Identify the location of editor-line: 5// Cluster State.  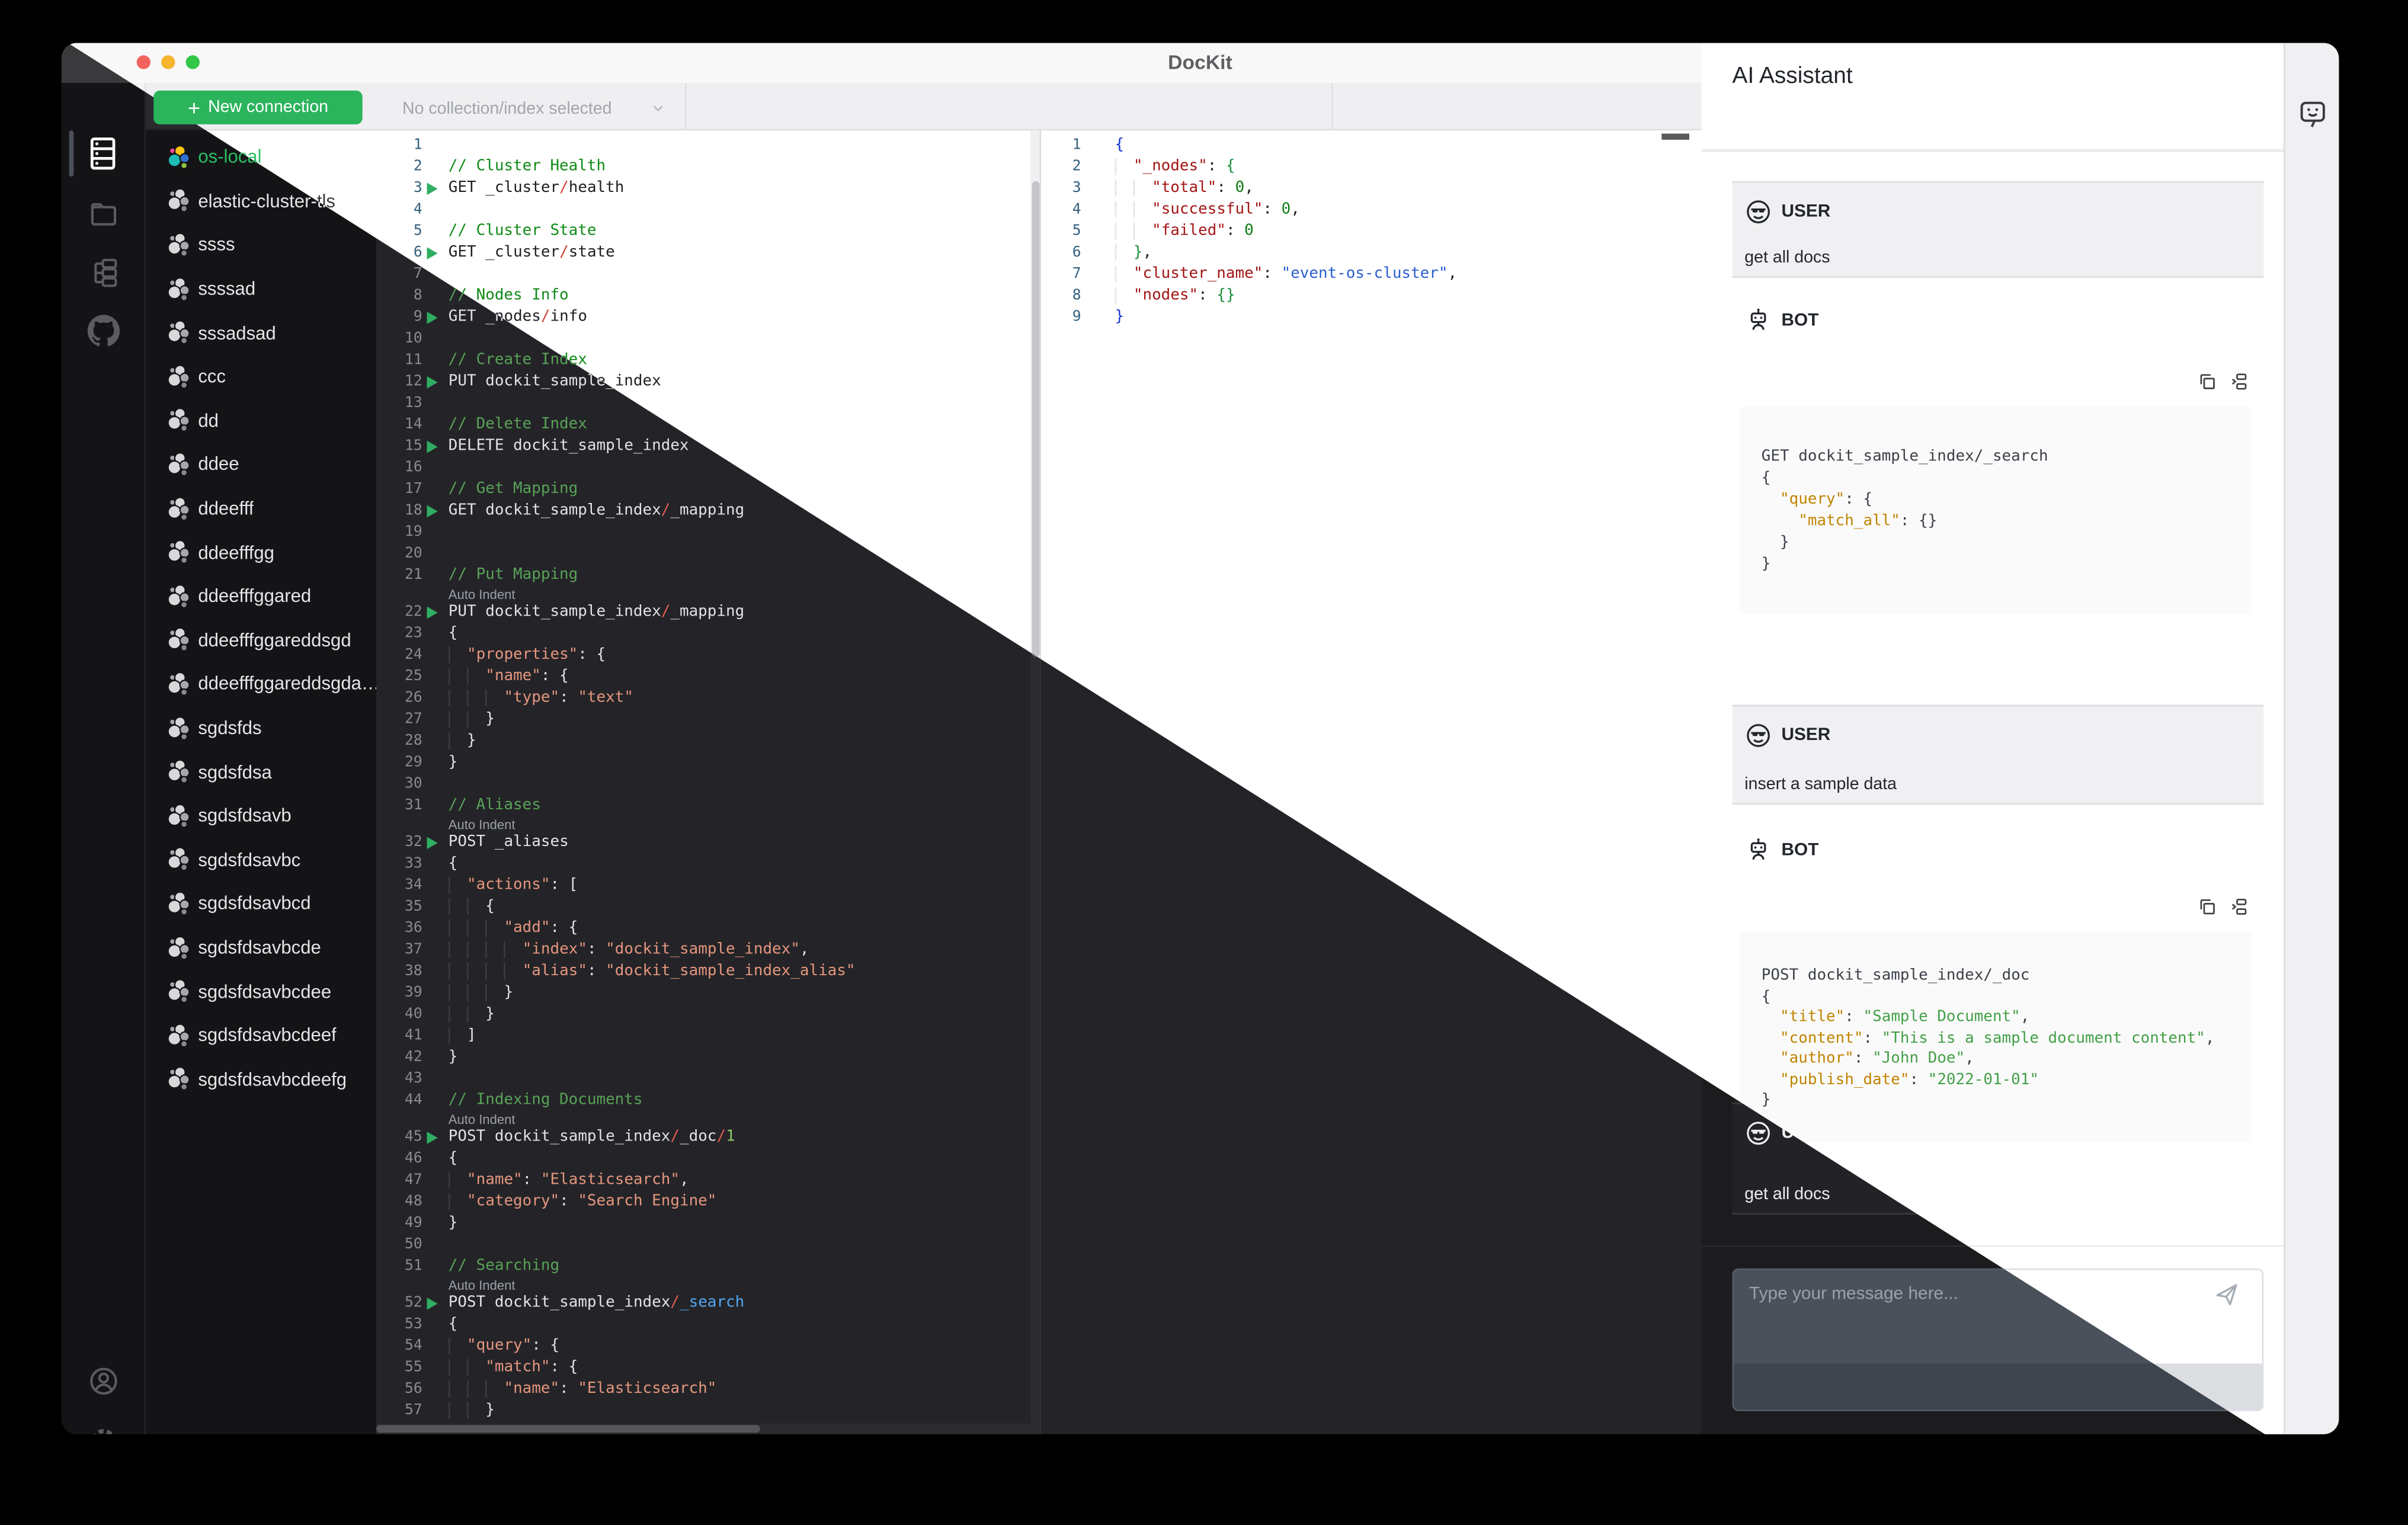
(703, 231).